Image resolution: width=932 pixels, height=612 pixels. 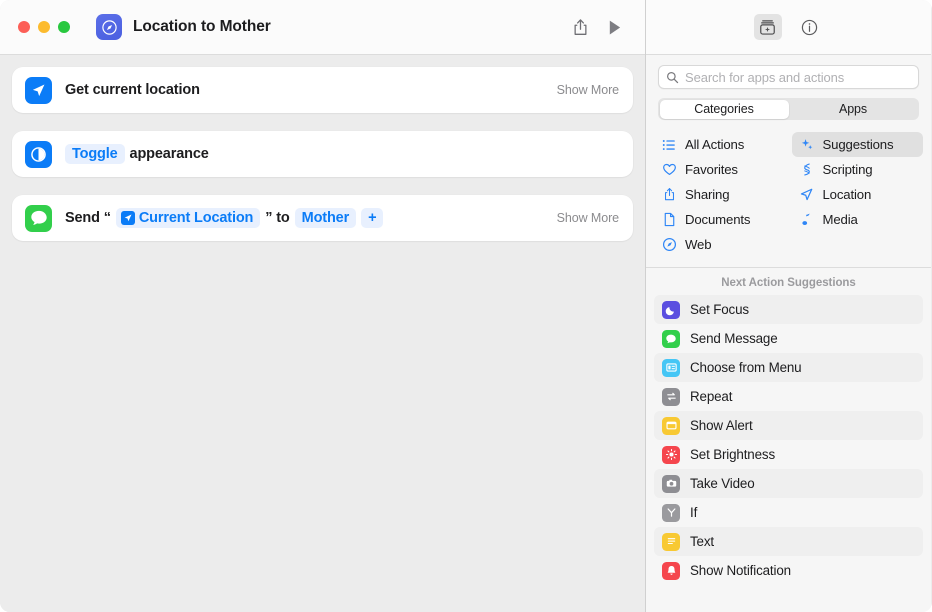 I want to click on sidebar-item-label: Favorites, so click(x=711, y=169).